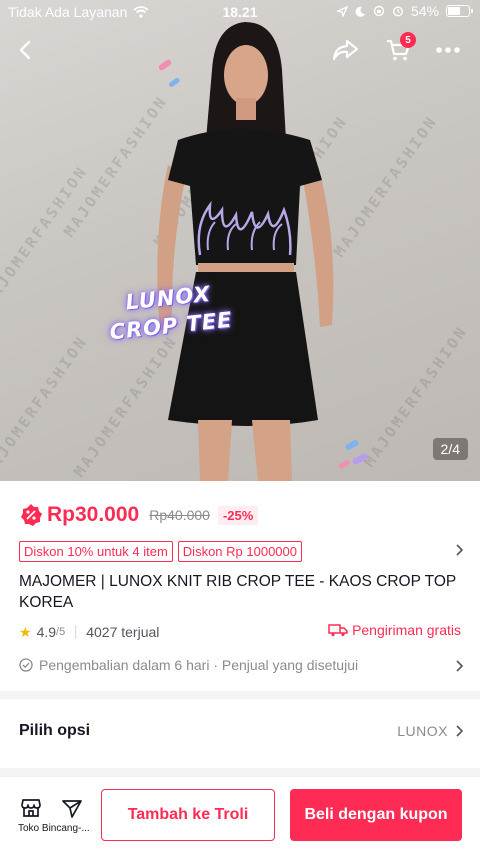 This screenshot has height=854, width=480. I want to click on battery-icon, so click(459, 11).